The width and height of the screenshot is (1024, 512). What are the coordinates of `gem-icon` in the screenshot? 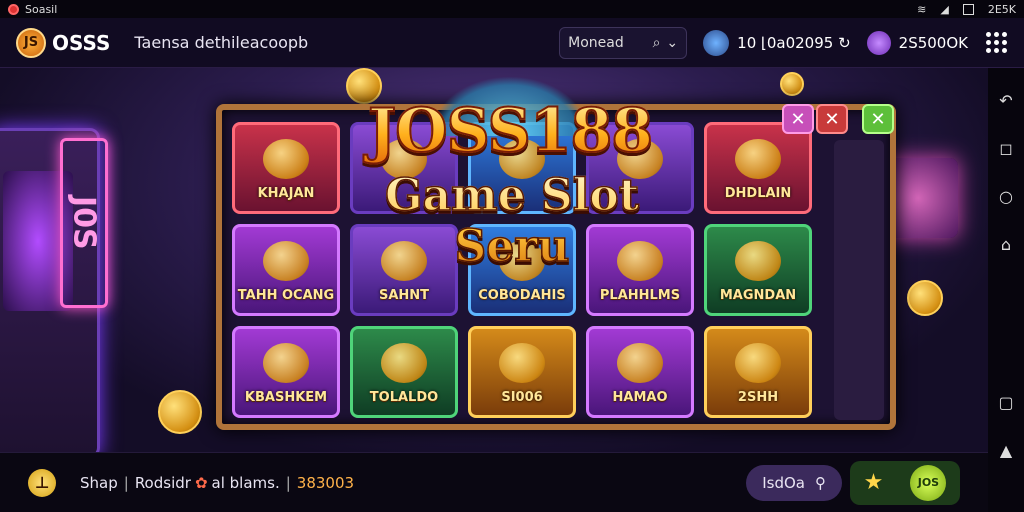 It's located at (878, 42).